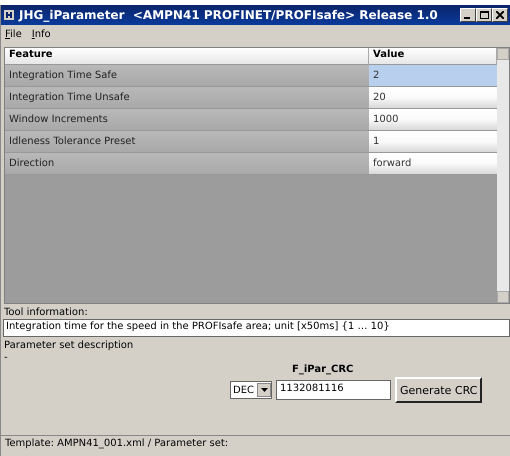 The image size is (510, 456). I want to click on close-button, so click(500, 15).